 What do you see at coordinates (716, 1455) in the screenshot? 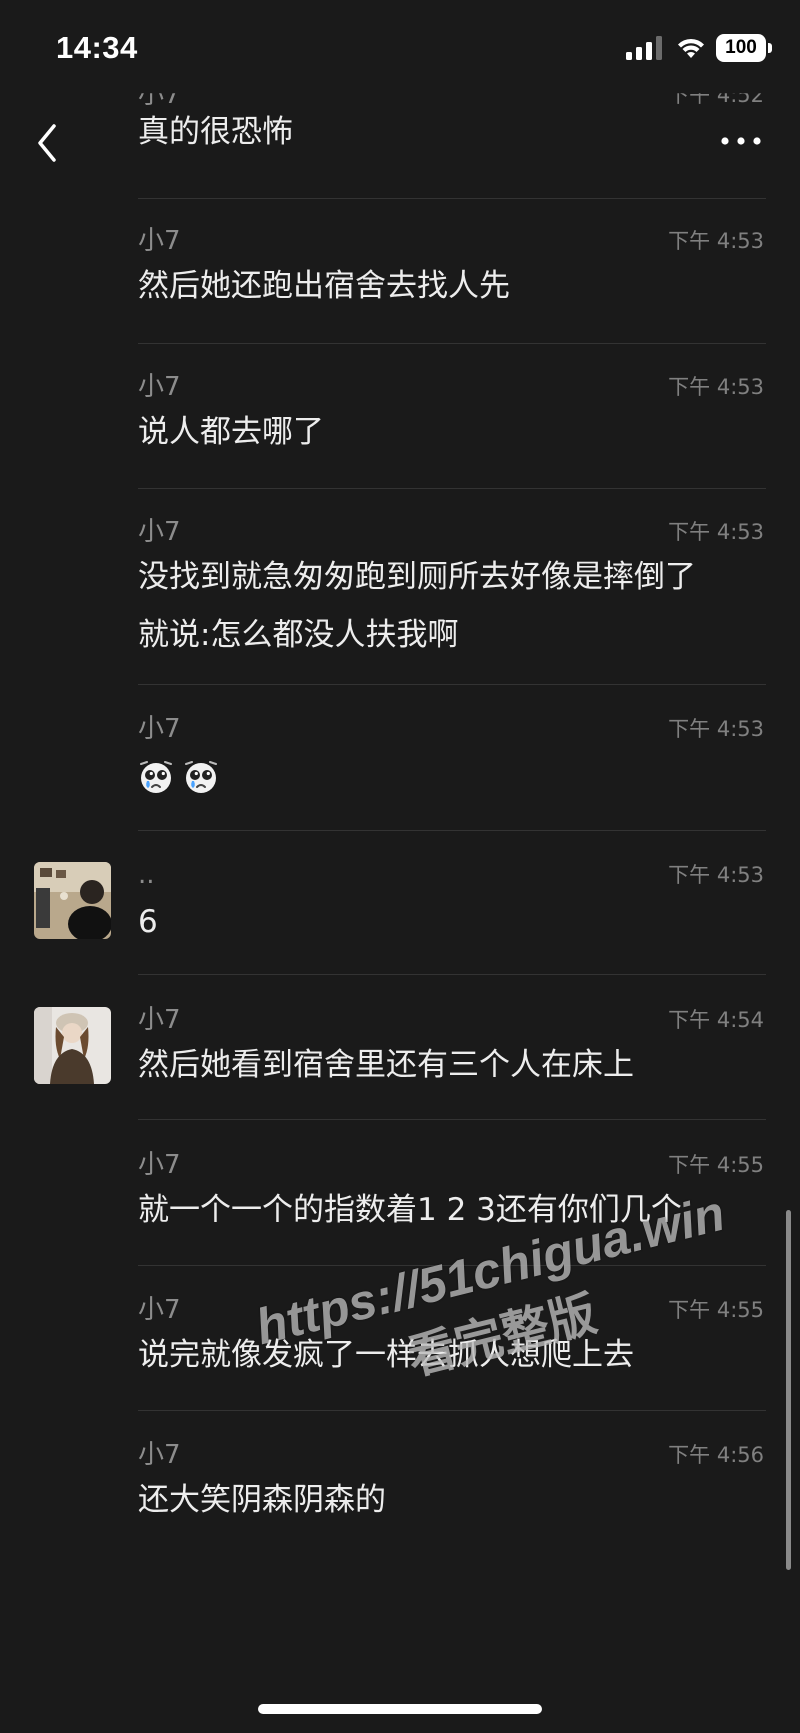
I see `message-time: 下午 4:56` at bounding box center [716, 1455].